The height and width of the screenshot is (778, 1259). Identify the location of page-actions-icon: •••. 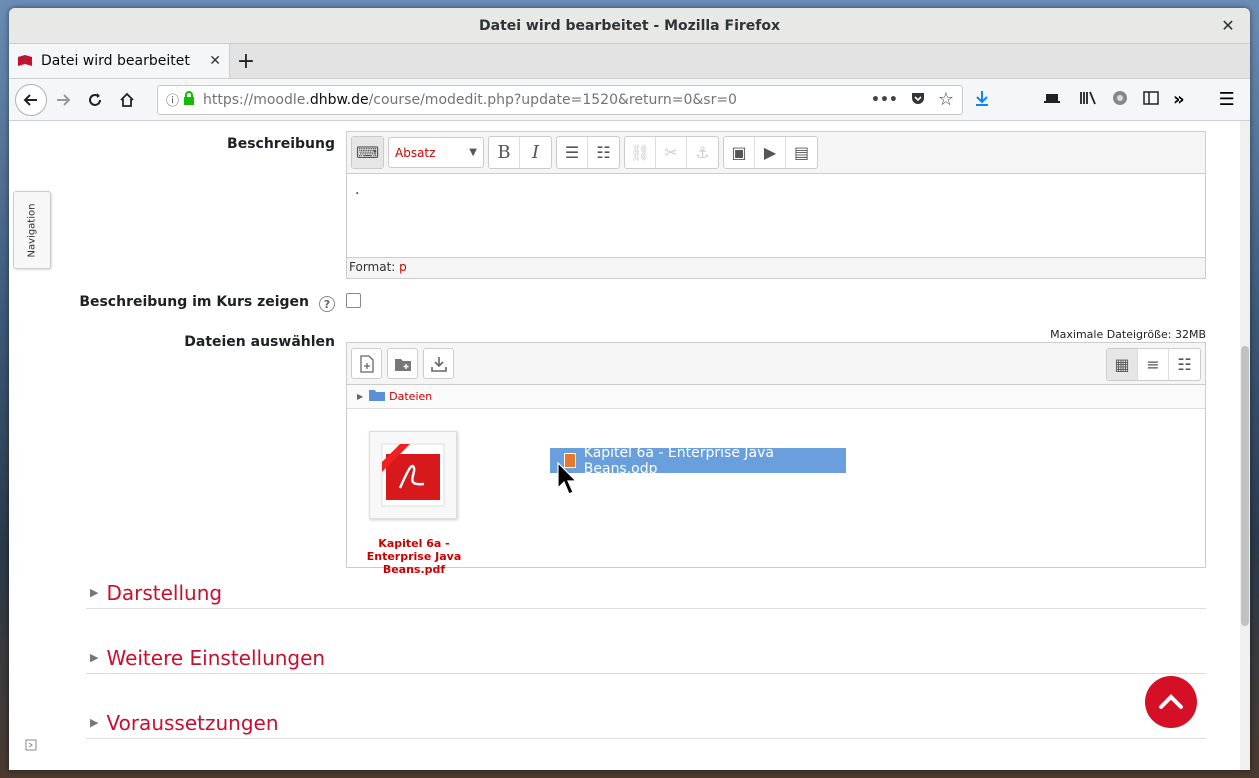
(884, 100).